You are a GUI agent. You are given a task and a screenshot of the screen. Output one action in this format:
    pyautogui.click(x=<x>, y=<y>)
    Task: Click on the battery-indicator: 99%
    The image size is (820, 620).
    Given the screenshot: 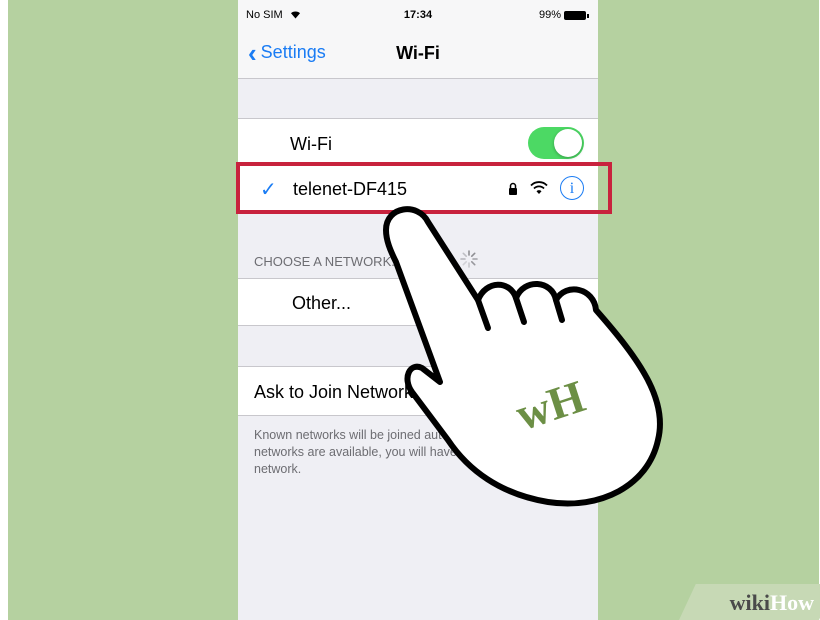 What is the action you would take?
    pyautogui.click(x=563, y=15)
    